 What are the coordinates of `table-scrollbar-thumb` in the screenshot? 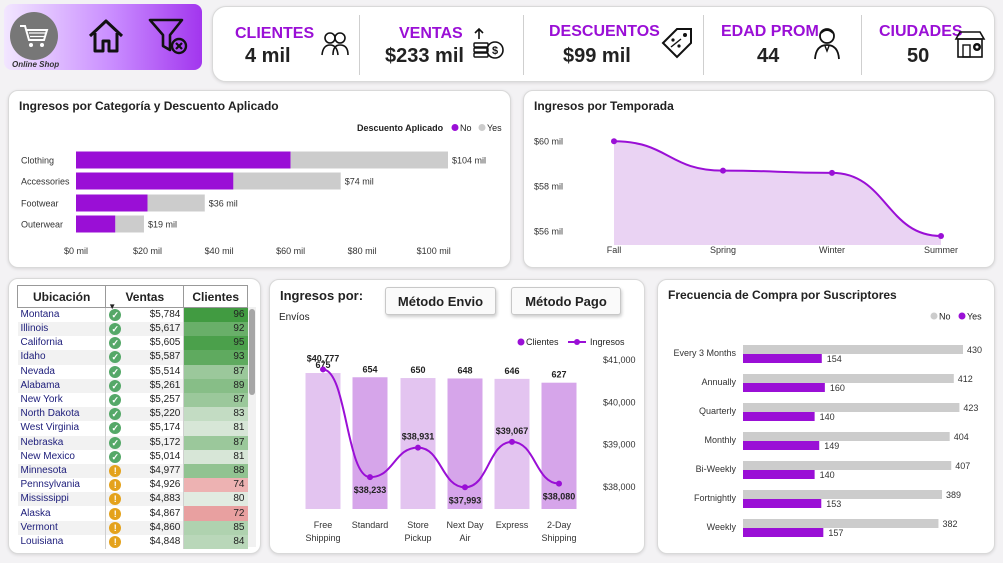 It's located at (252, 352).